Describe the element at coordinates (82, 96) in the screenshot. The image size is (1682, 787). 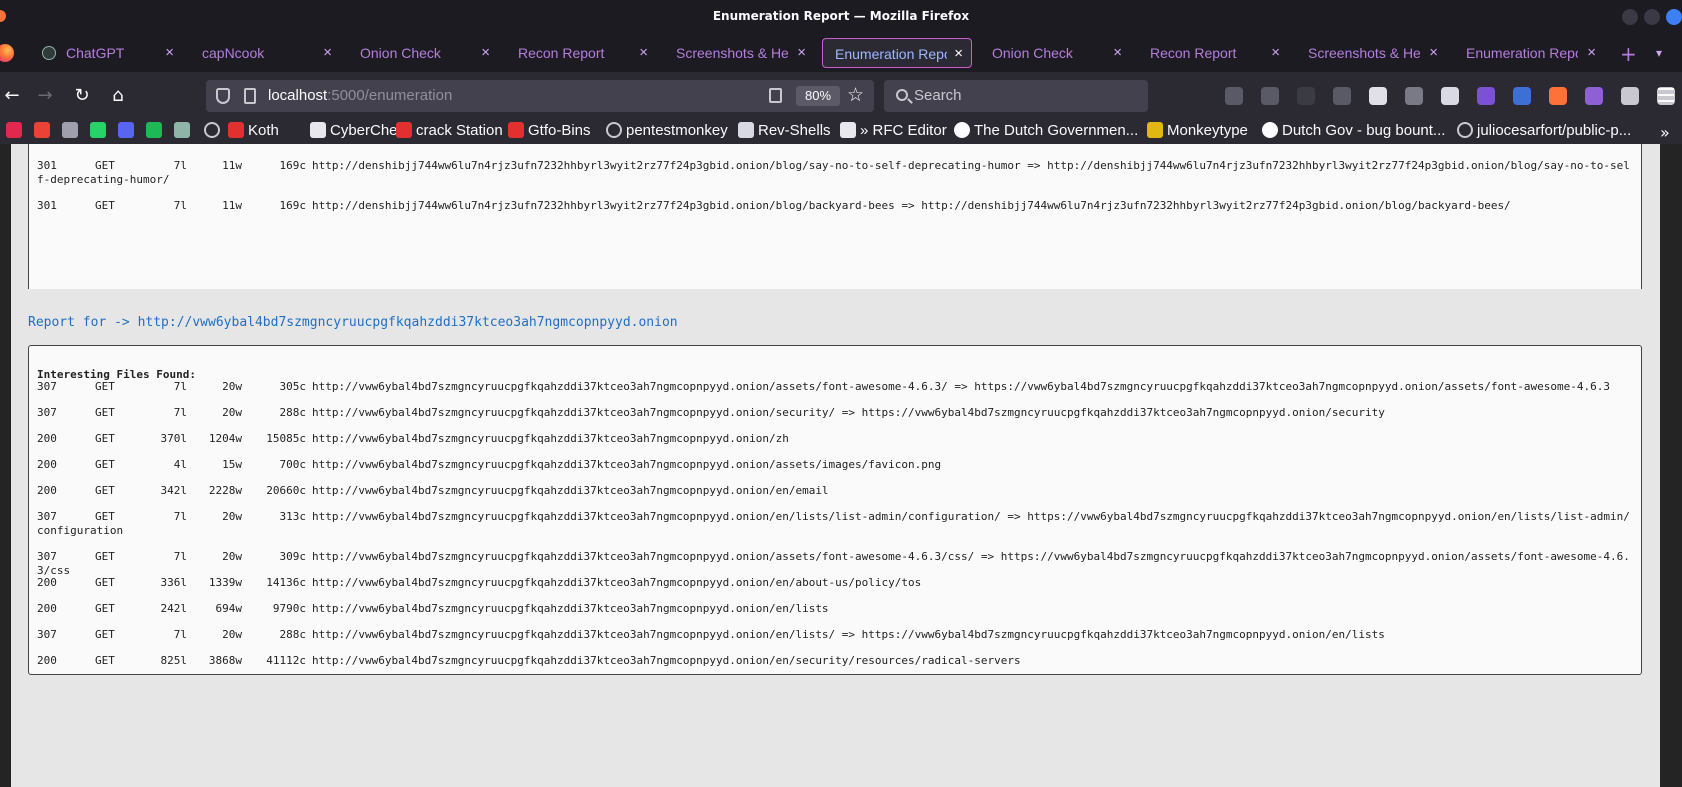
I see `reload-button: ↻` at that location.